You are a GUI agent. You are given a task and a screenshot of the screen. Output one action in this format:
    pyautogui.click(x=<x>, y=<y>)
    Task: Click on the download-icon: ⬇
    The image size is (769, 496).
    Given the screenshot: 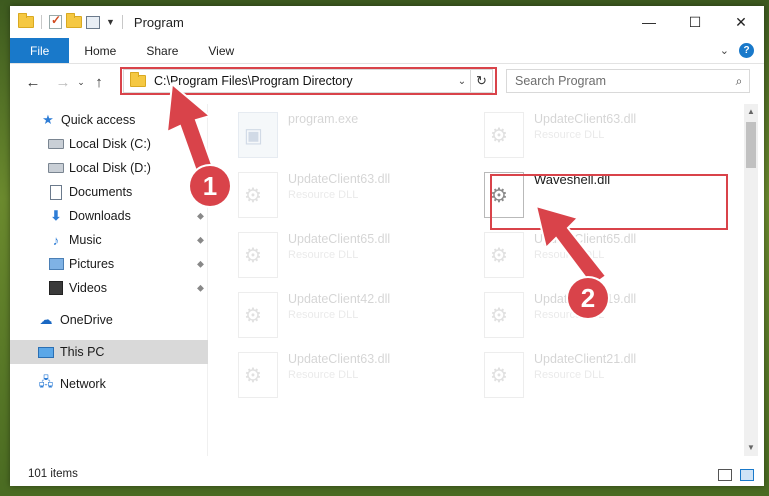 What is the action you would take?
    pyautogui.click(x=56, y=215)
    